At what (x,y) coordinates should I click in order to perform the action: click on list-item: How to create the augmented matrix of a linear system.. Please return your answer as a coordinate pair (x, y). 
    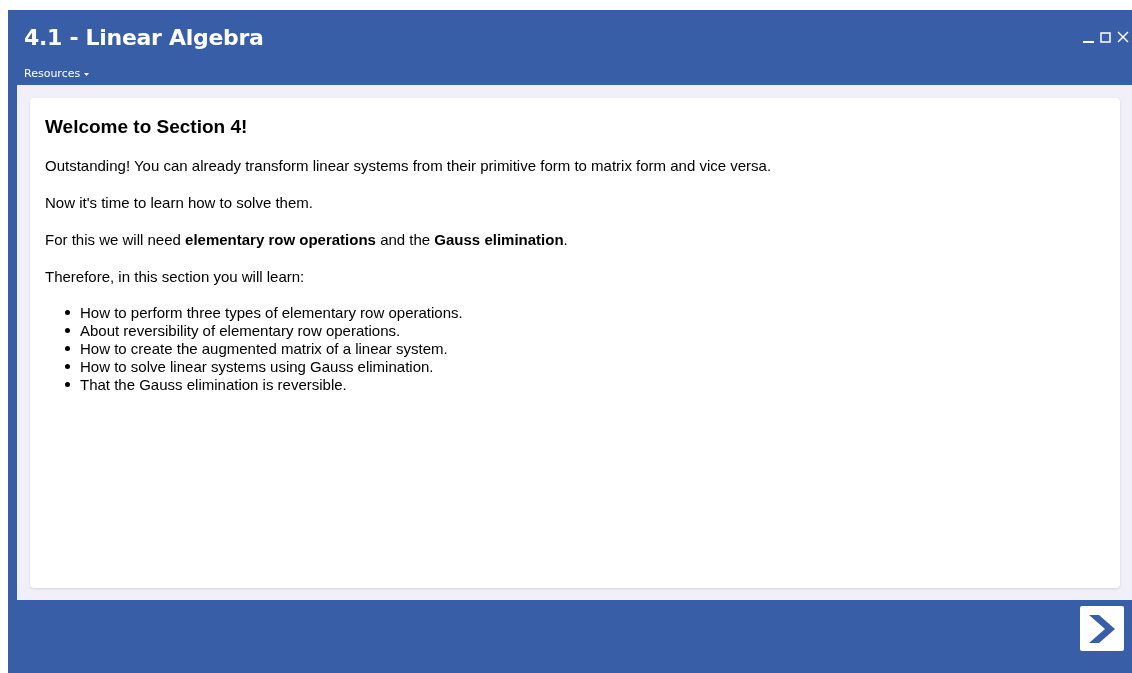
    Looking at the image, I should click on (264, 348).